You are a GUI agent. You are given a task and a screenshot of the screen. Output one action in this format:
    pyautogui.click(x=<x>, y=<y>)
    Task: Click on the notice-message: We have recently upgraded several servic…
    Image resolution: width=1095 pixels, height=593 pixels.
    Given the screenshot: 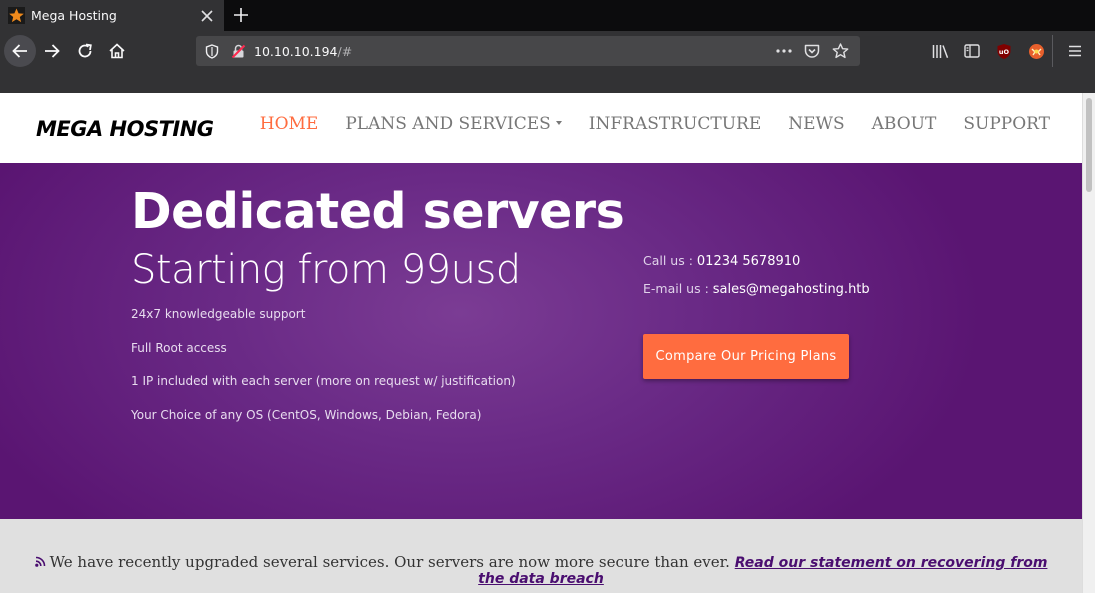 What is the action you would take?
    pyautogui.click(x=392, y=562)
    